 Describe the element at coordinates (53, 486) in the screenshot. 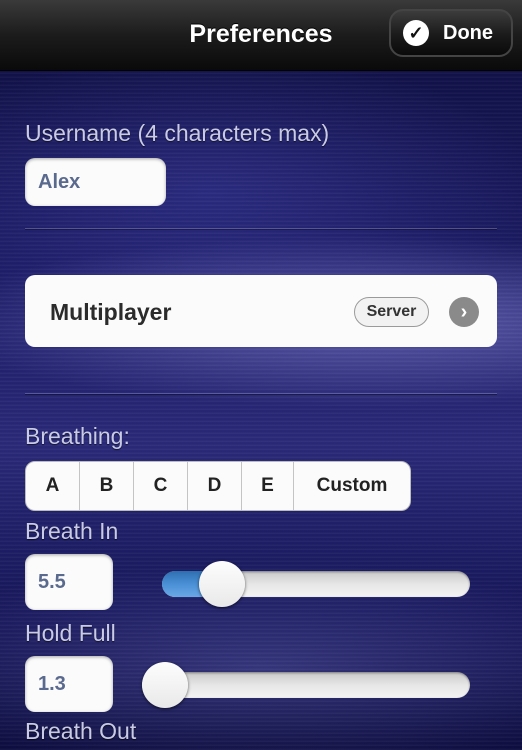

I see `segment-a: A` at that location.